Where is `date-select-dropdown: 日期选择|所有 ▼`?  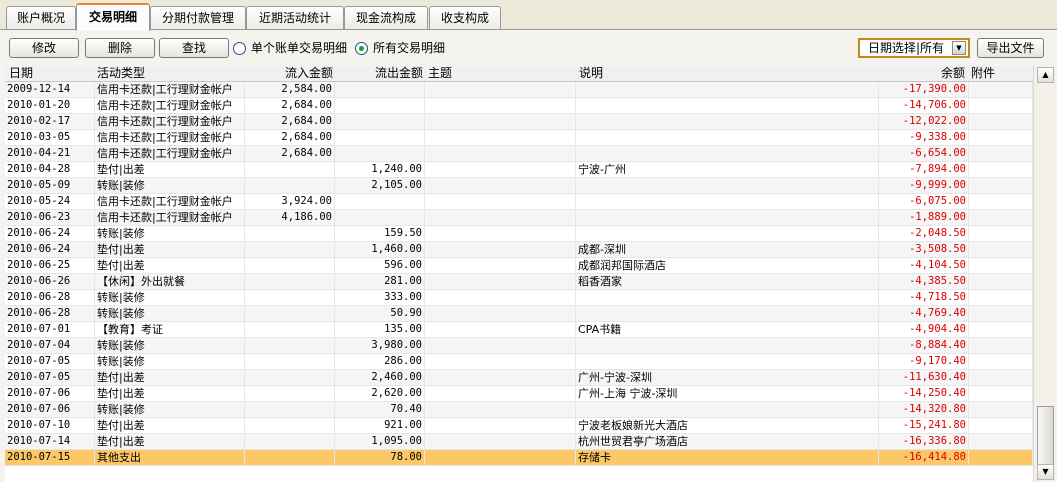 date-select-dropdown: 日期选择|所有 ▼ is located at coordinates (914, 48).